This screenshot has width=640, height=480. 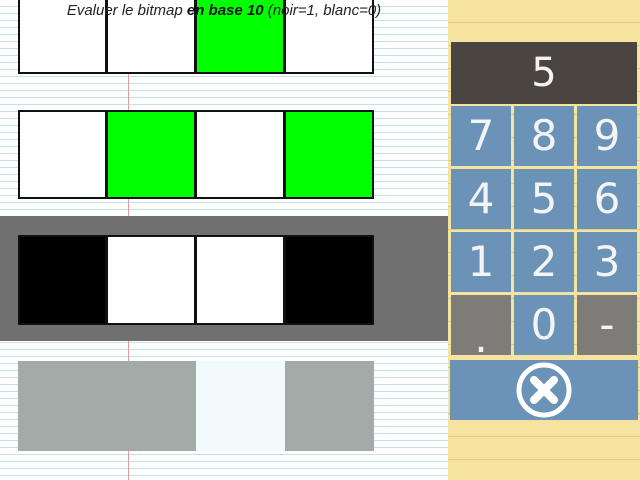 I want to click on answer-display: 5, so click(x=544, y=73).